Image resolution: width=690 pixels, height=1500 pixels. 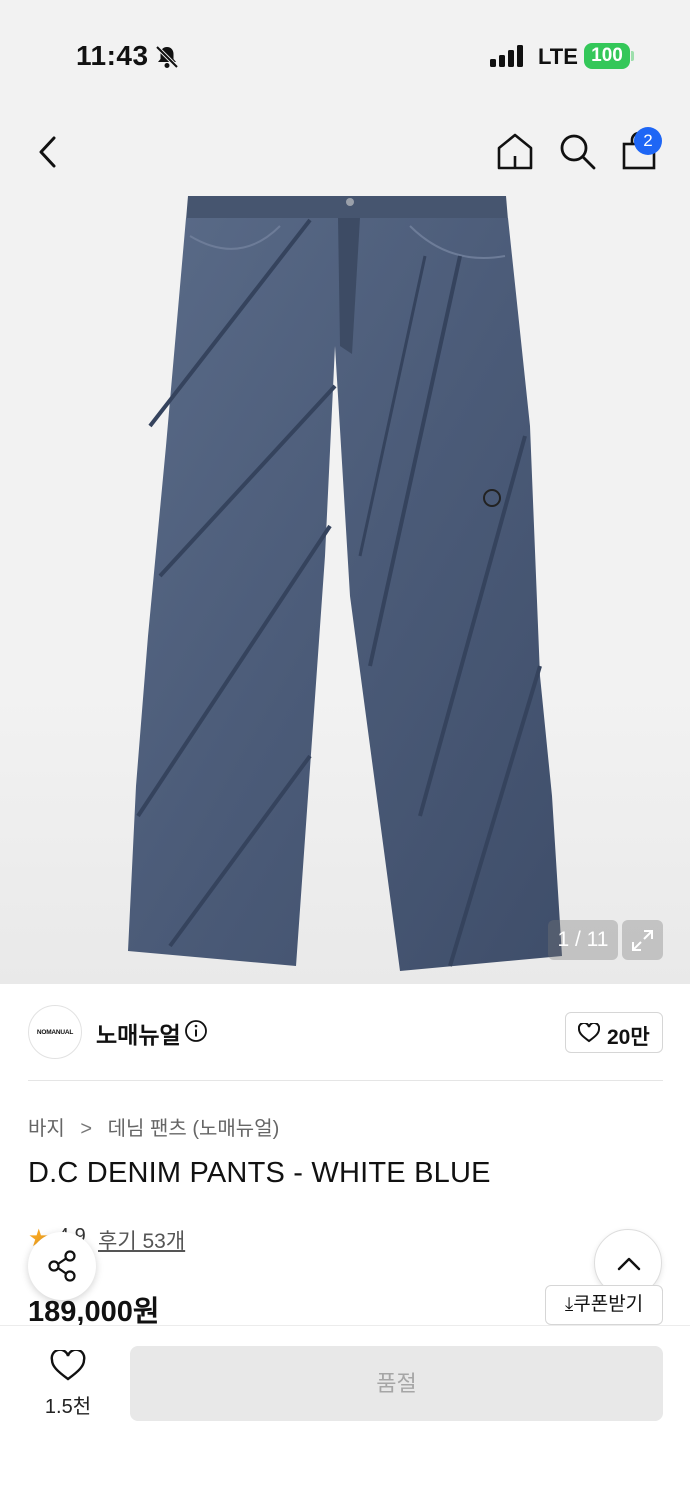 What do you see at coordinates (112, 55) in the screenshot?
I see `status-time: 11:43` at bounding box center [112, 55].